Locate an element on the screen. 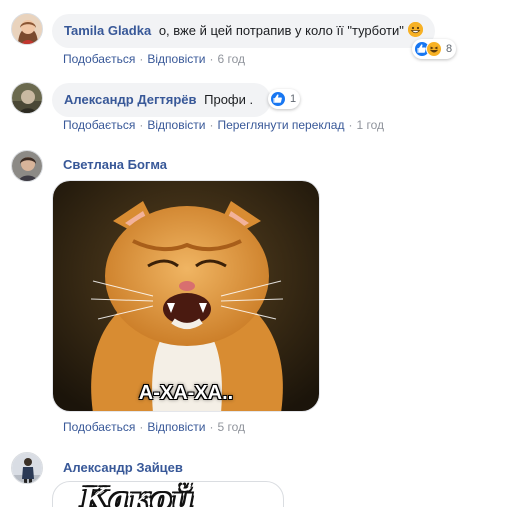 The width and height of the screenshot is (516, 507). comment-author: Александр Дегтярёв is located at coordinates (130, 99).